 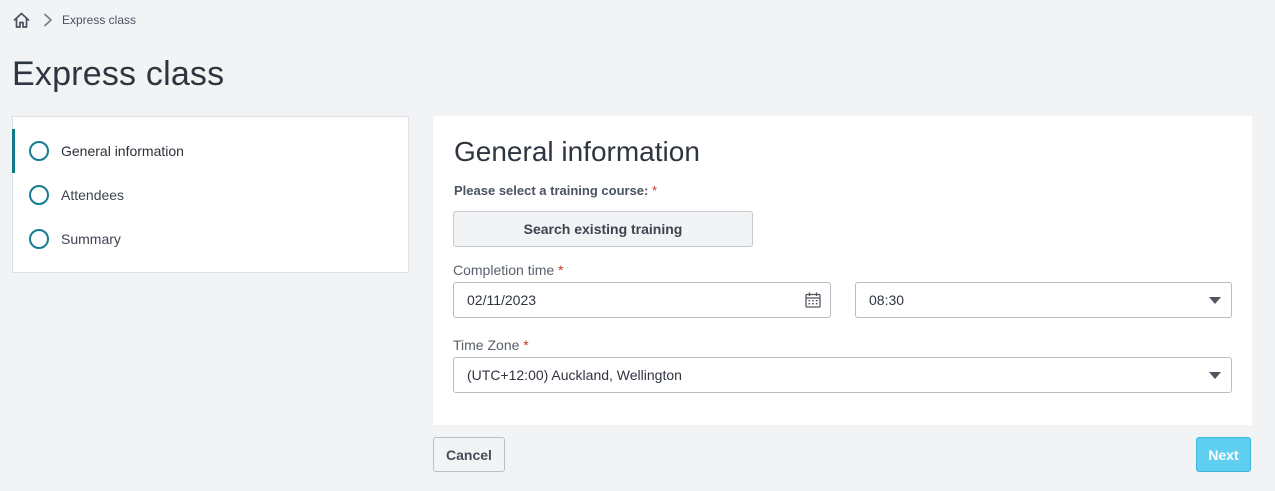 What do you see at coordinates (1223, 454) in the screenshot?
I see `next-button: Next` at bounding box center [1223, 454].